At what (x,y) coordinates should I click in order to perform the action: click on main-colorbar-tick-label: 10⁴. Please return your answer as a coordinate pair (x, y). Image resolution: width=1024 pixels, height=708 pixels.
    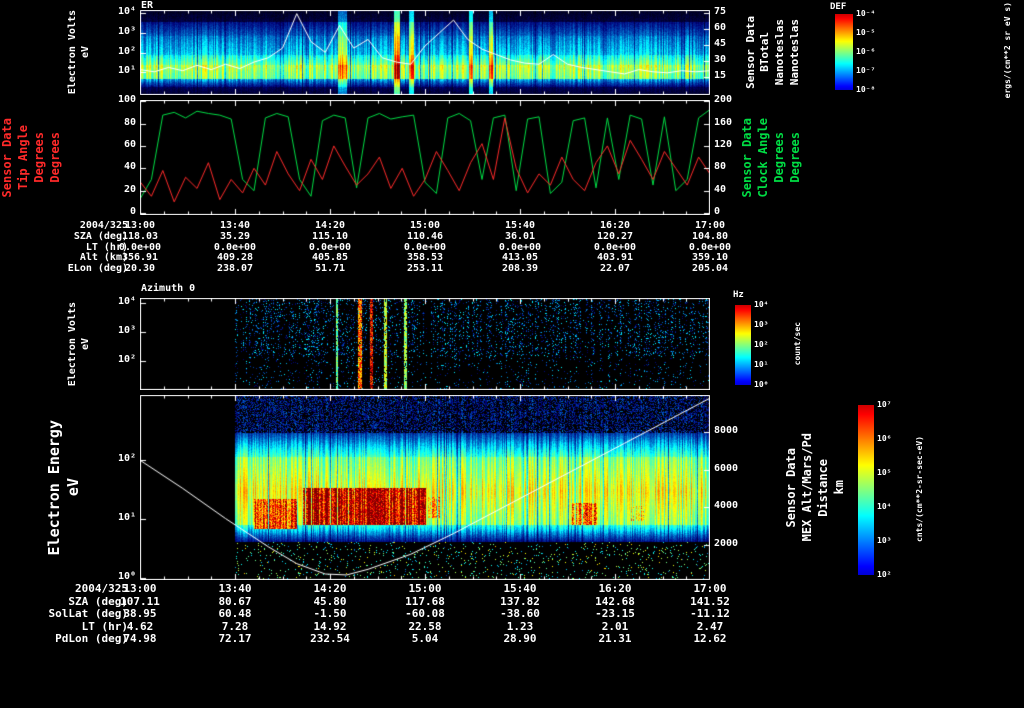
    Looking at the image, I should click on (884, 506).